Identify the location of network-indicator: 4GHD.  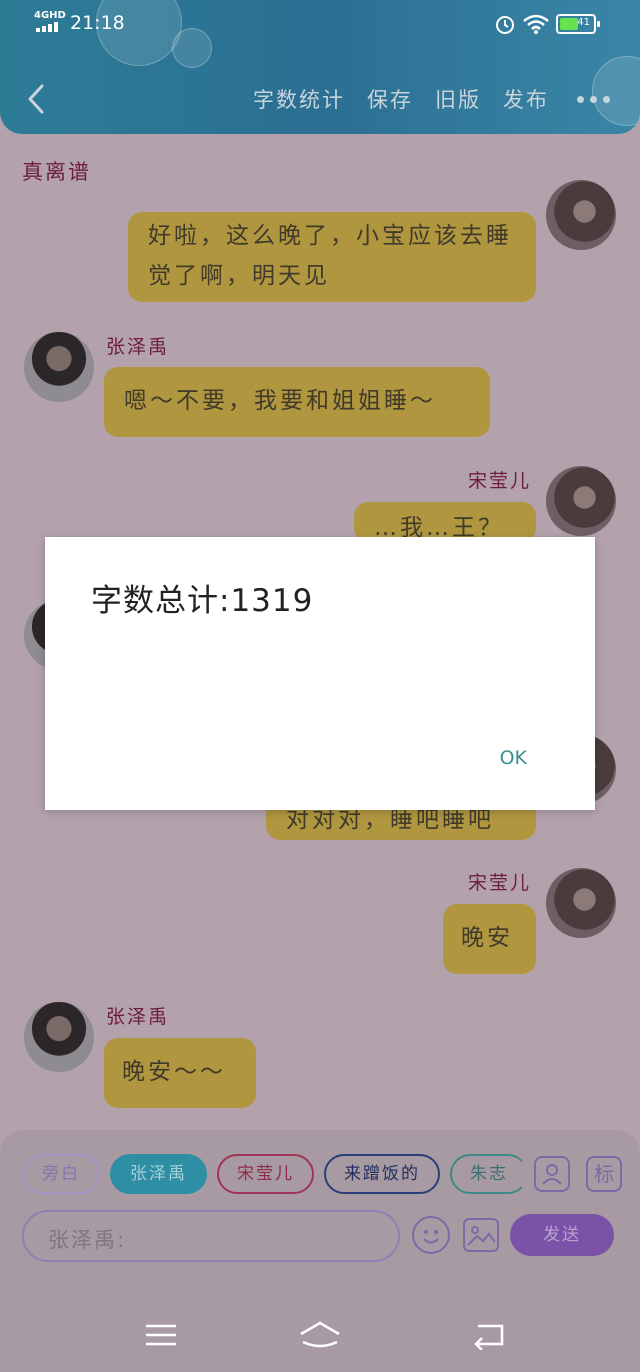
(50, 15).